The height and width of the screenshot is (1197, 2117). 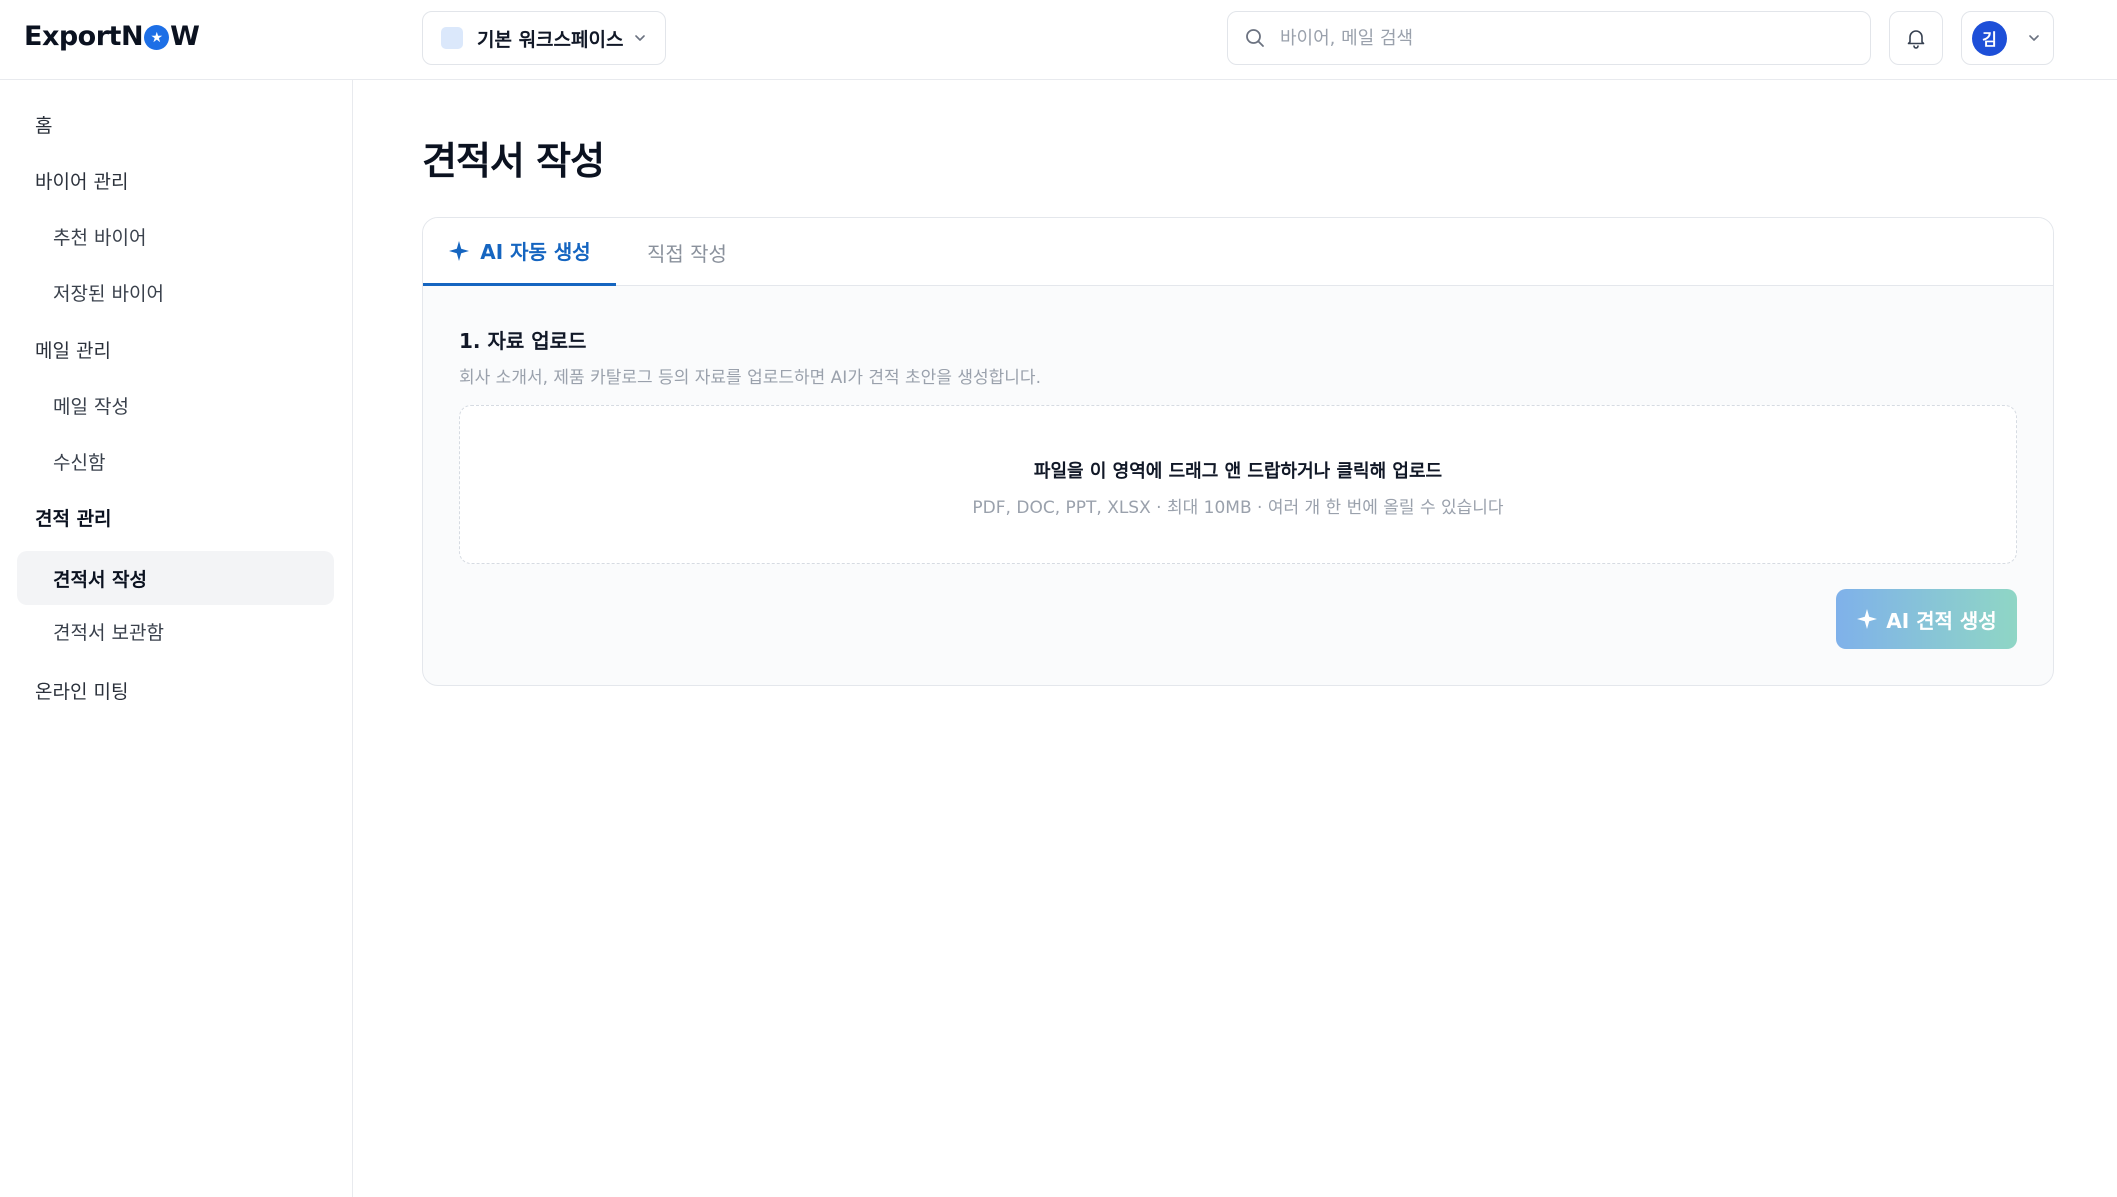 I want to click on sidebar-item-recommended-buyers: 추천 바이어, so click(x=175, y=236).